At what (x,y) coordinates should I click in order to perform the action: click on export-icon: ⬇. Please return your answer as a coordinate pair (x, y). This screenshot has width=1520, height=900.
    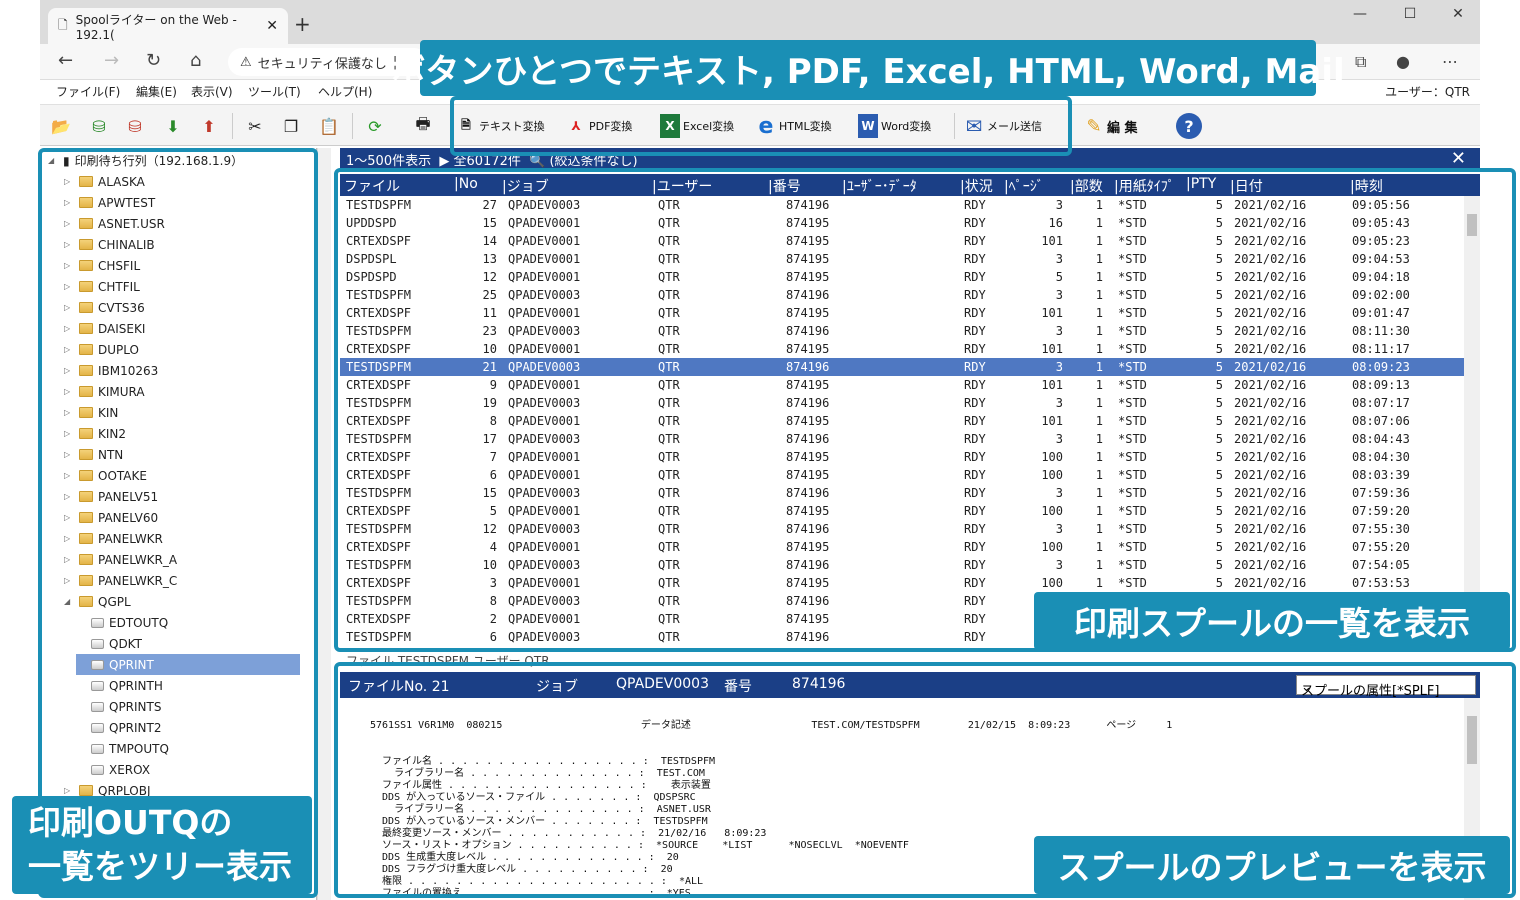
    Looking at the image, I should click on (173, 126).